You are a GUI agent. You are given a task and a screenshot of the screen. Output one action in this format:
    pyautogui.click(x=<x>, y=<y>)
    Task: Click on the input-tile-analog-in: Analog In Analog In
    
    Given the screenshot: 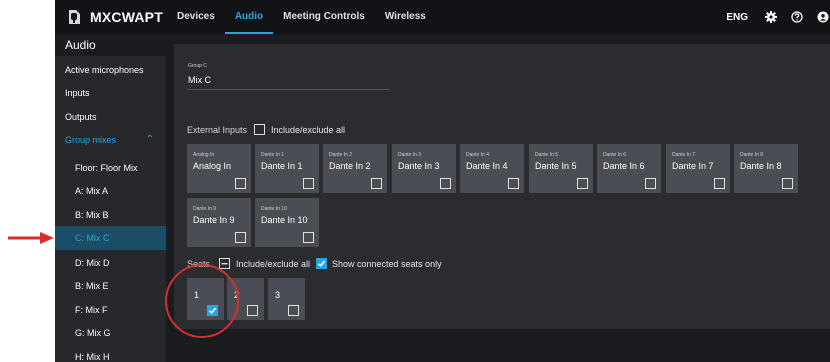 What is the action you would take?
    pyautogui.click(x=219, y=168)
    